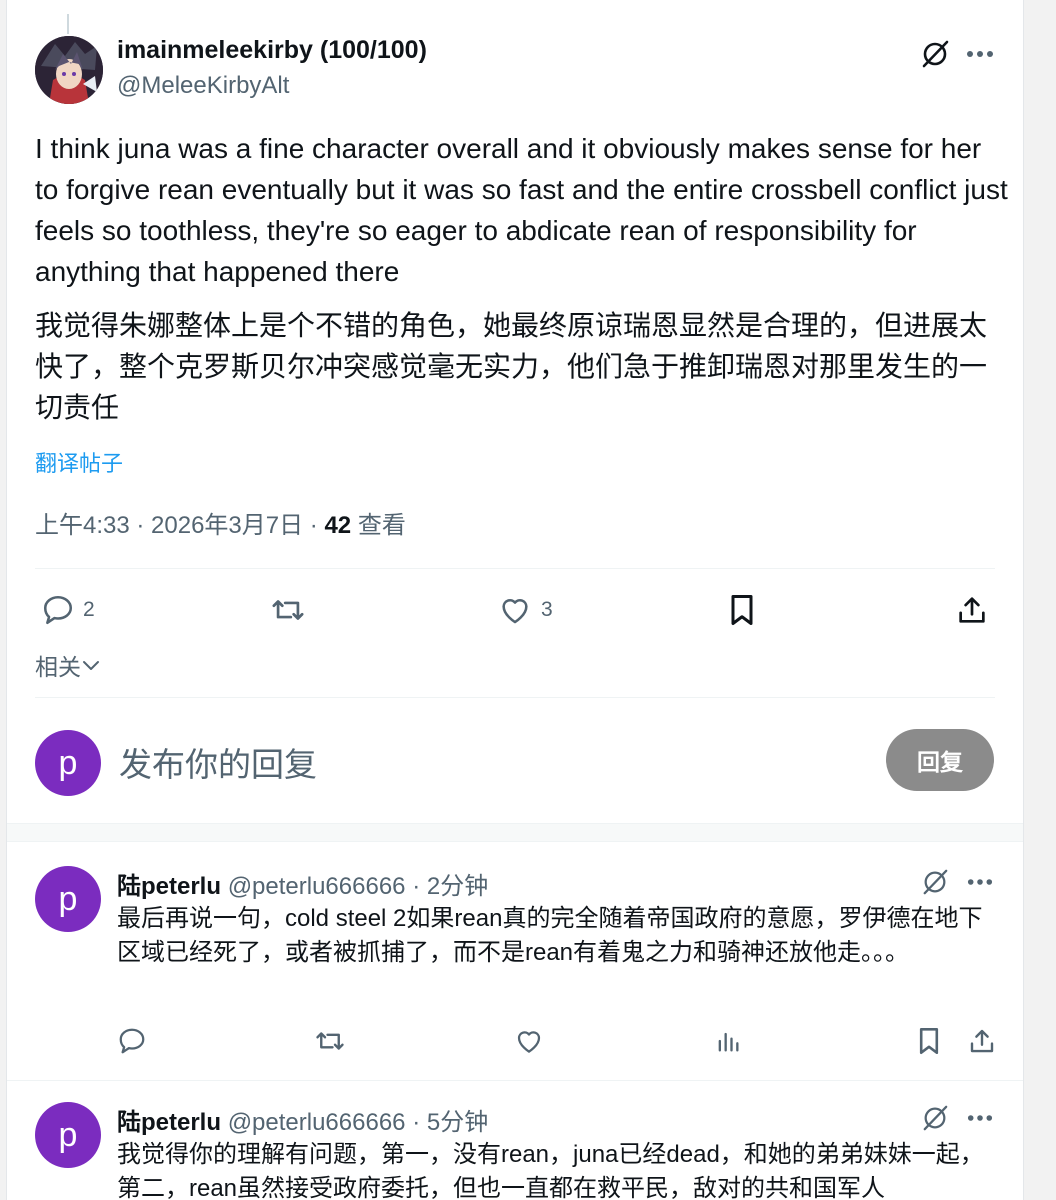  I want to click on reply-time: · 2分钟, so click(447, 886).